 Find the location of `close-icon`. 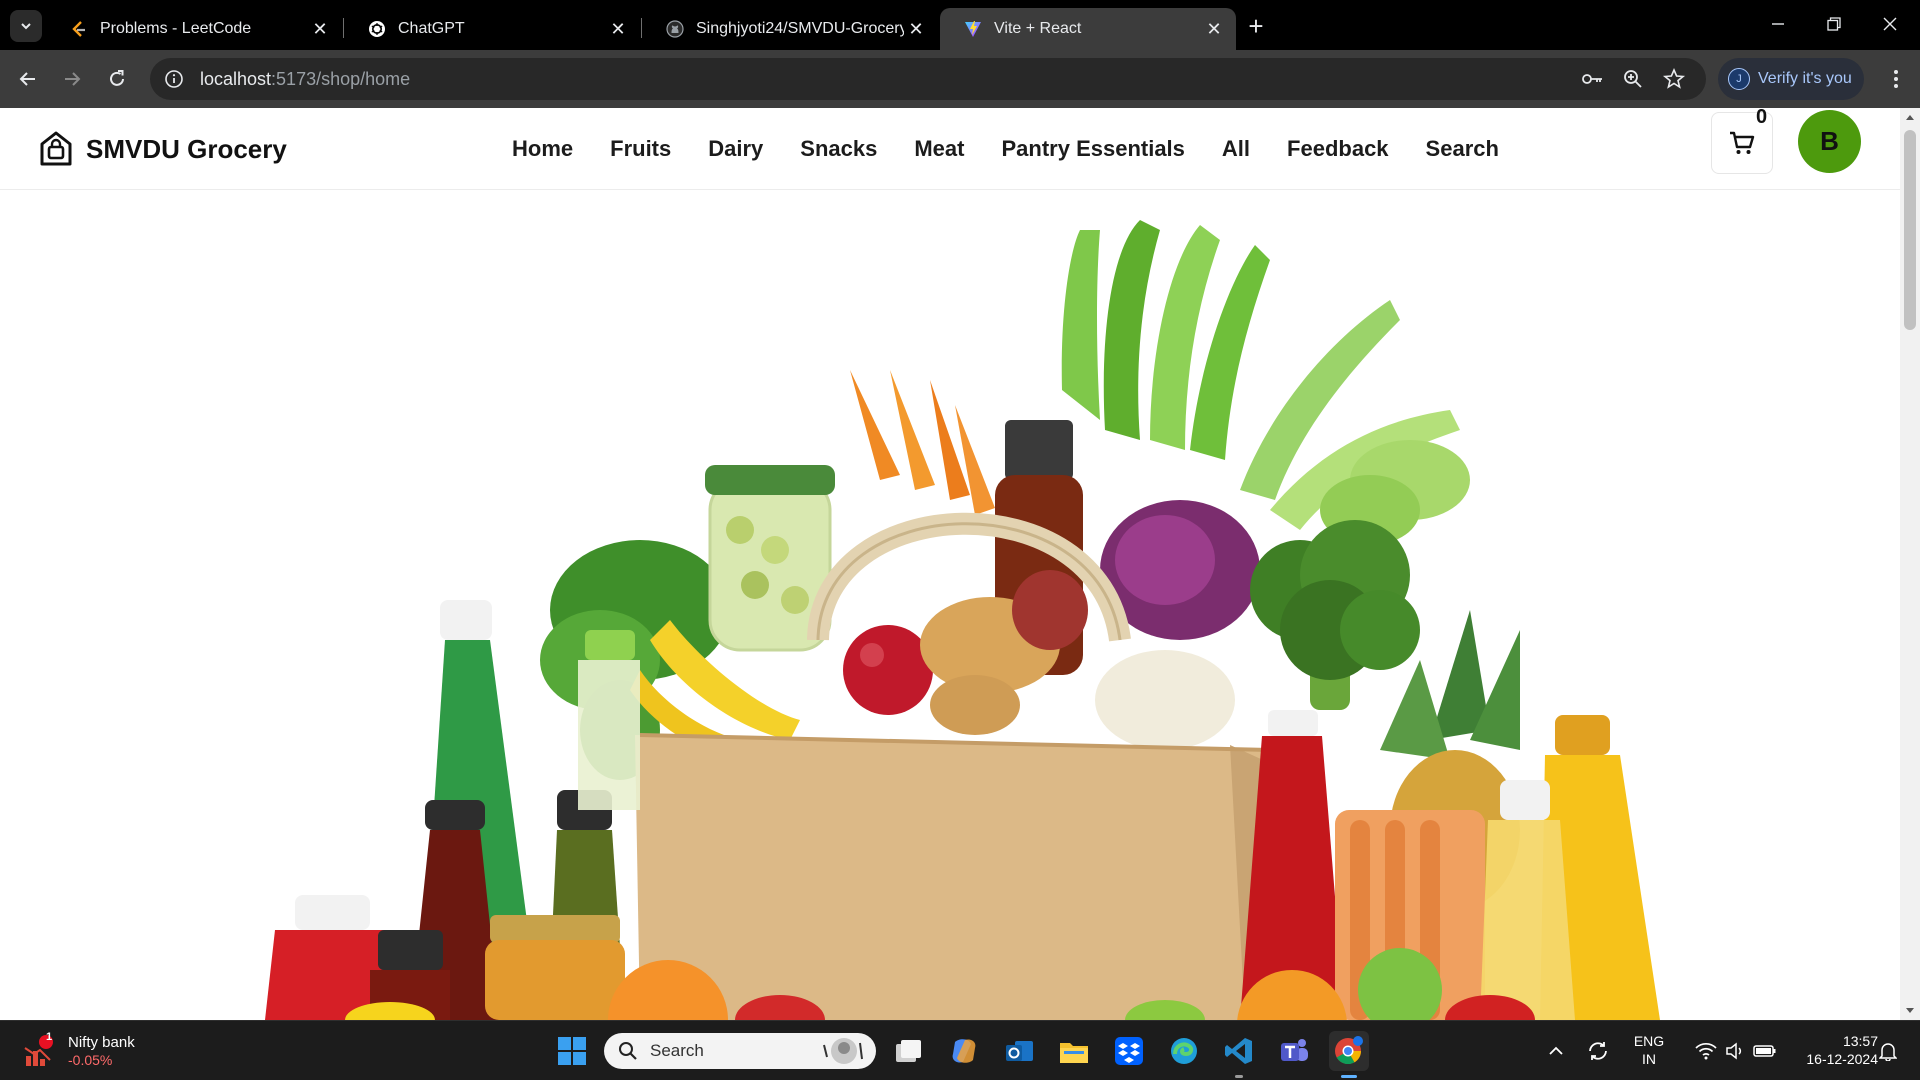

close-icon is located at coordinates (1890, 24).